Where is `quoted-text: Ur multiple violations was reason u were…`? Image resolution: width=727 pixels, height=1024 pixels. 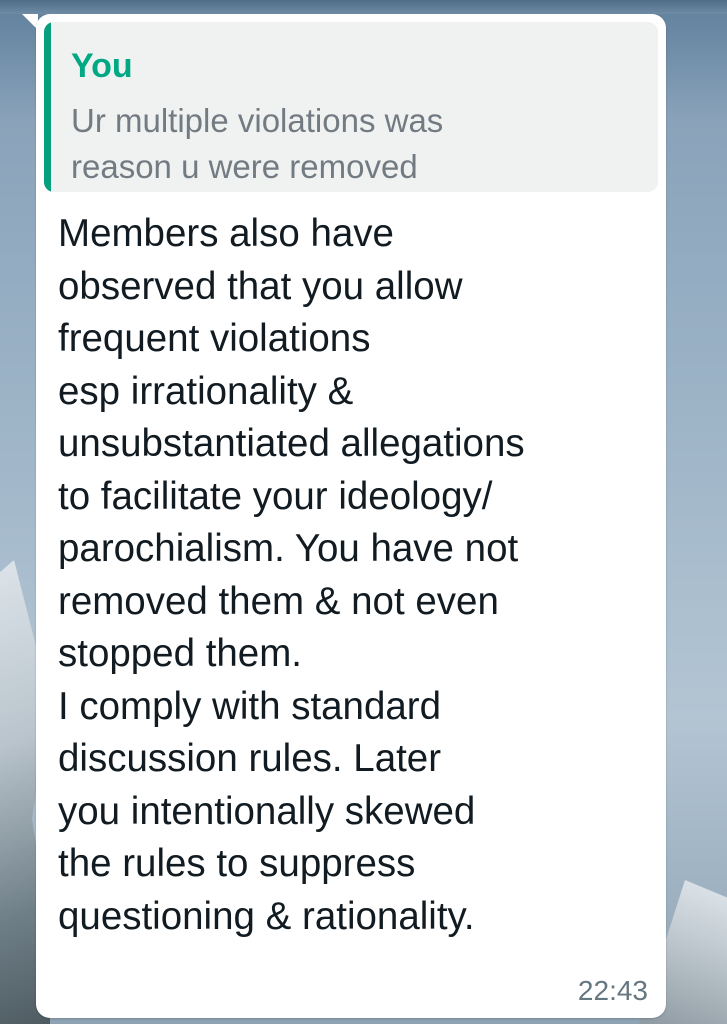 quoted-text: Ur multiple violations was reason u were… is located at coordinates (257, 143).